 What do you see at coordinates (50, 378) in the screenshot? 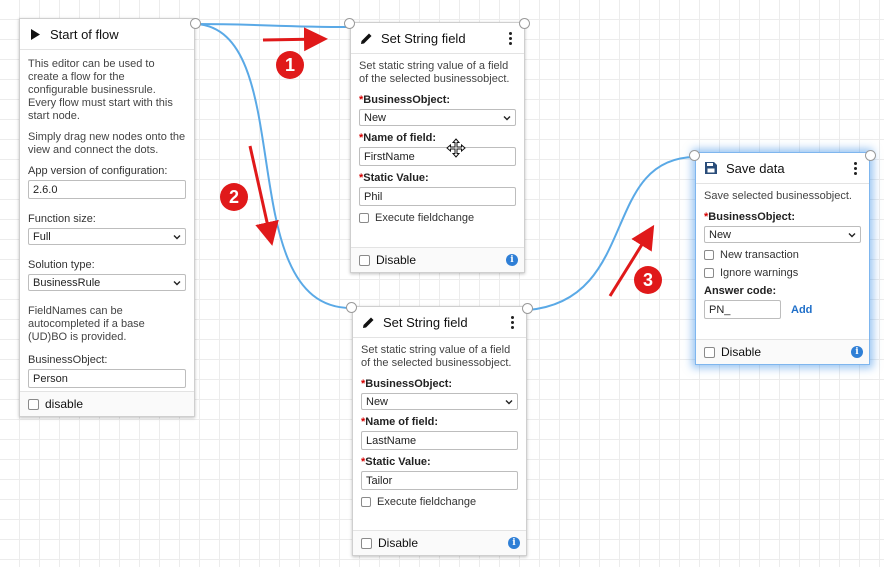
I see `business-object-value: Person` at bounding box center [50, 378].